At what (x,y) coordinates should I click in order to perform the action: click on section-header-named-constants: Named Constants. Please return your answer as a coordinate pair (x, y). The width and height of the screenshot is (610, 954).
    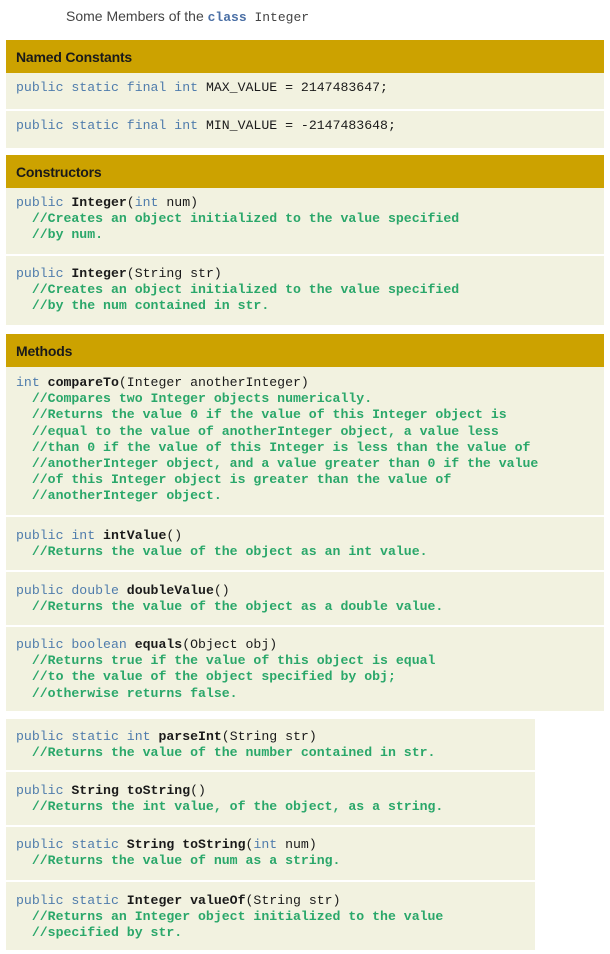
    Looking at the image, I should click on (305, 56).